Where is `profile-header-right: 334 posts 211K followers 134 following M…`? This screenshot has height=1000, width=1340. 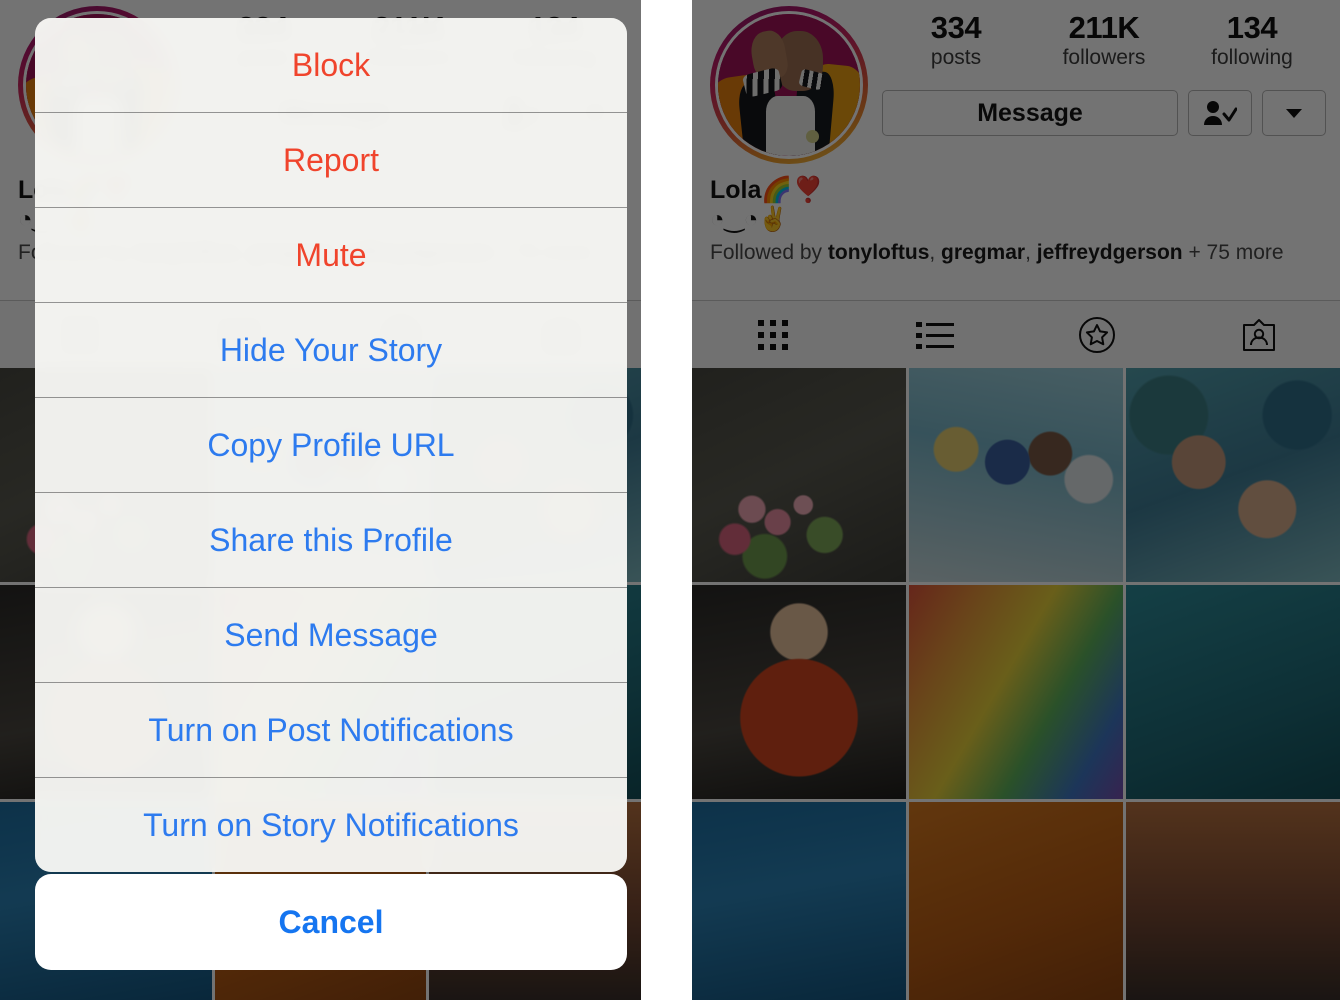 profile-header-right: 334 posts 211K followers 134 following M… is located at coordinates (1016, 150).